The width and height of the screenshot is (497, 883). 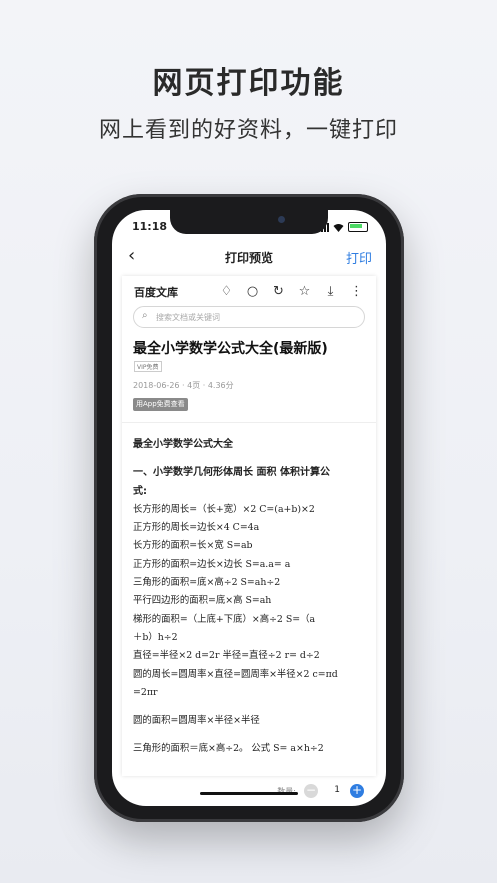 I want to click on body-line: 圆的面积=圆周率×半径×半径, so click(x=196, y=721).